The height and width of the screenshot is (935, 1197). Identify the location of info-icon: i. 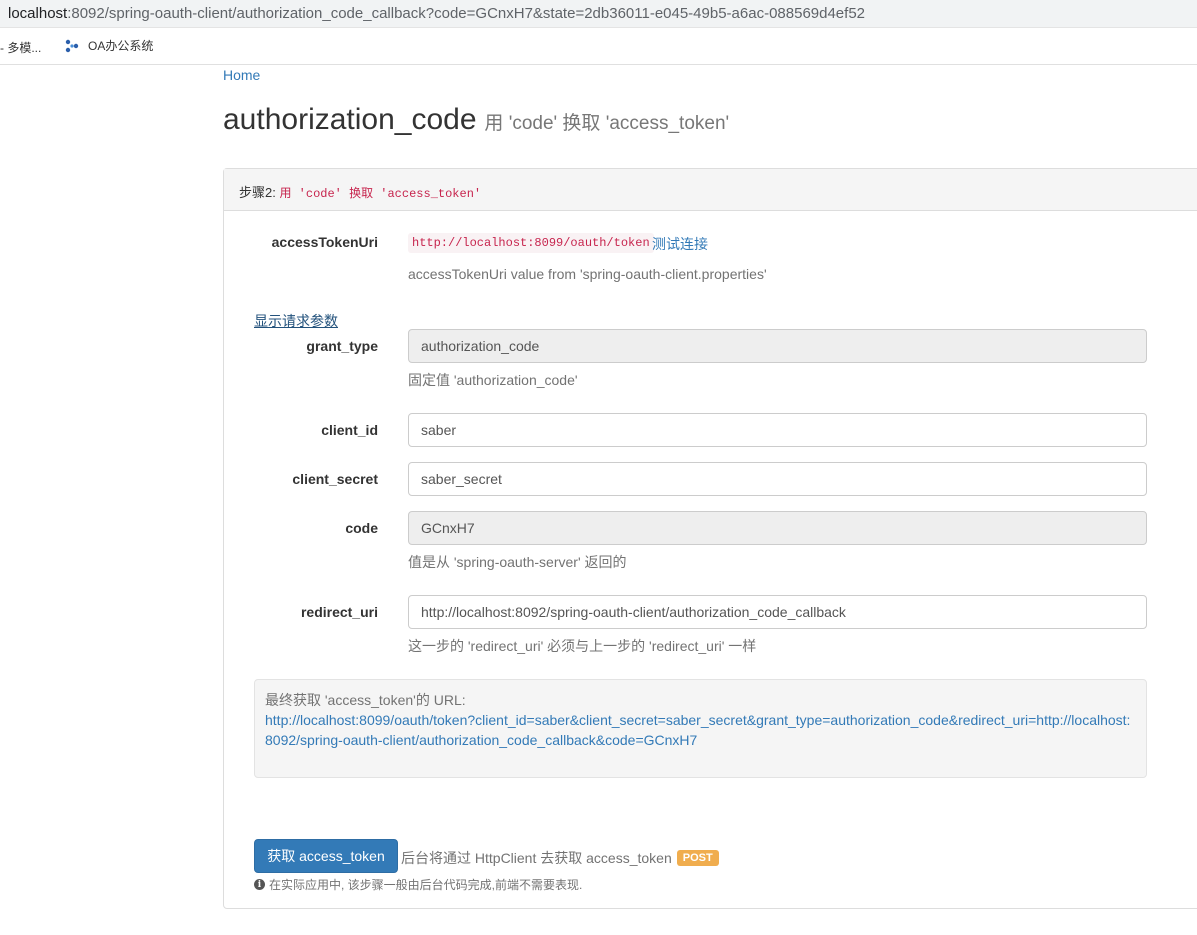
(259, 884).